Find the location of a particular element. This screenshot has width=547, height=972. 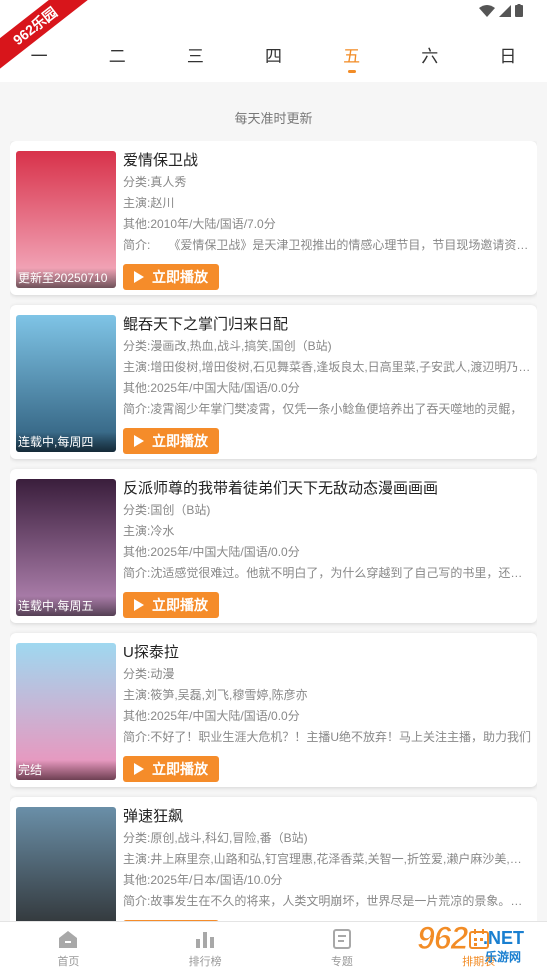

update-subtitle: 每天准时更新 is located at coordinates (273, 118).